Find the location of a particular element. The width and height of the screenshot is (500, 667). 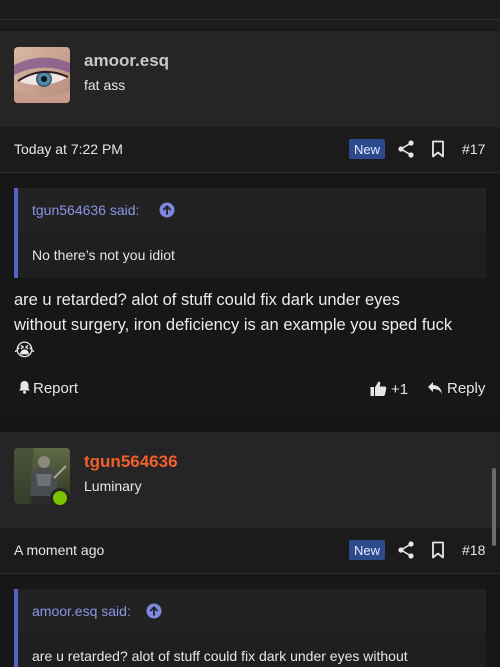

like-button: +1 is located at coordinates (389, 389).